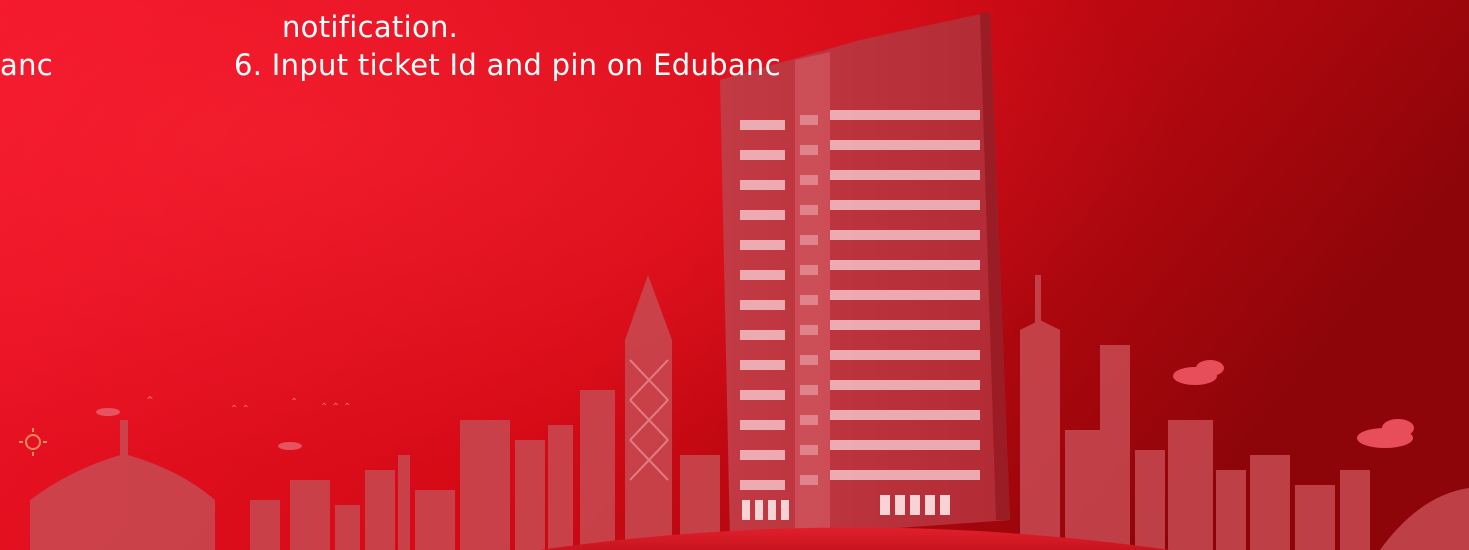  Describe the element at coordinates (26, 65) in the screenshot. I see `left-column-fragment-text: anc` at that location.